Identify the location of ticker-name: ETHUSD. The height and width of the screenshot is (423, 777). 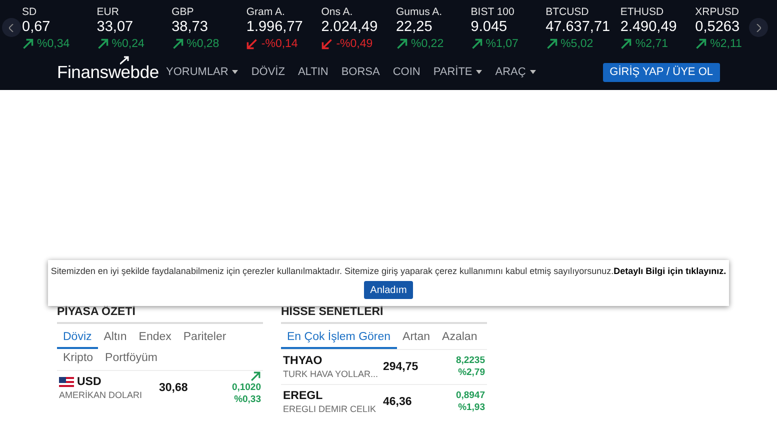
(642, 12).